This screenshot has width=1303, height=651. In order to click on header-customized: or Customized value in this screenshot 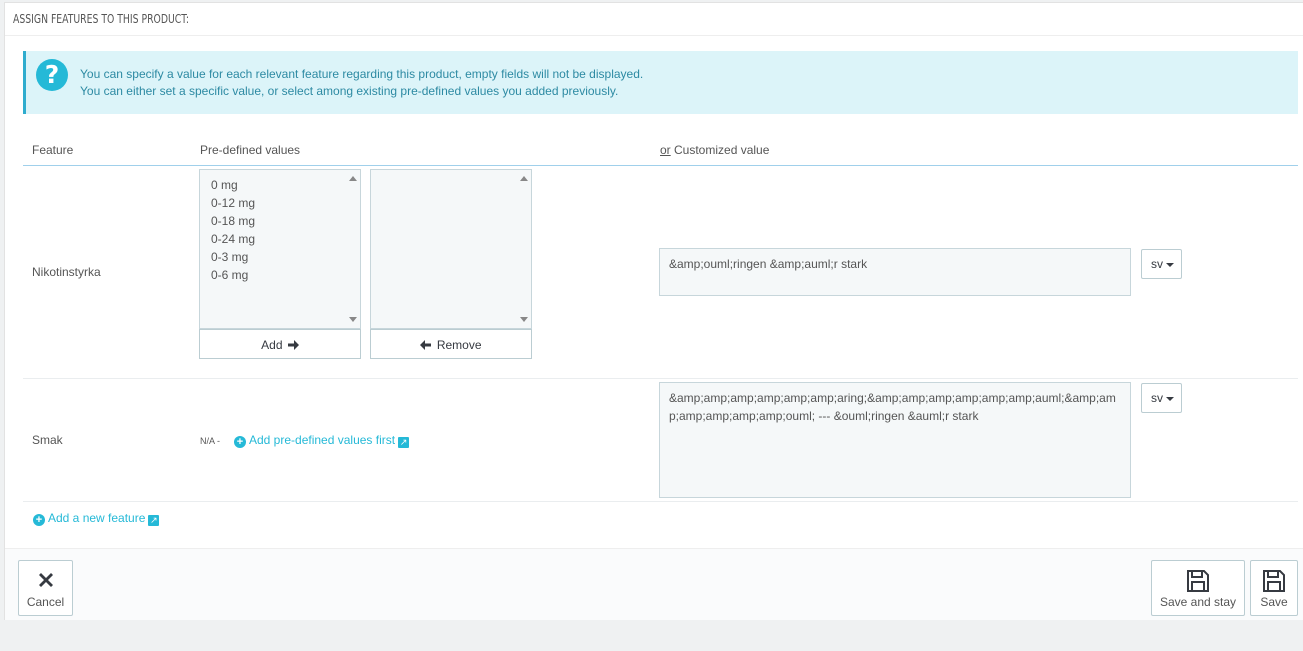, I will do `click(714, 150)`.